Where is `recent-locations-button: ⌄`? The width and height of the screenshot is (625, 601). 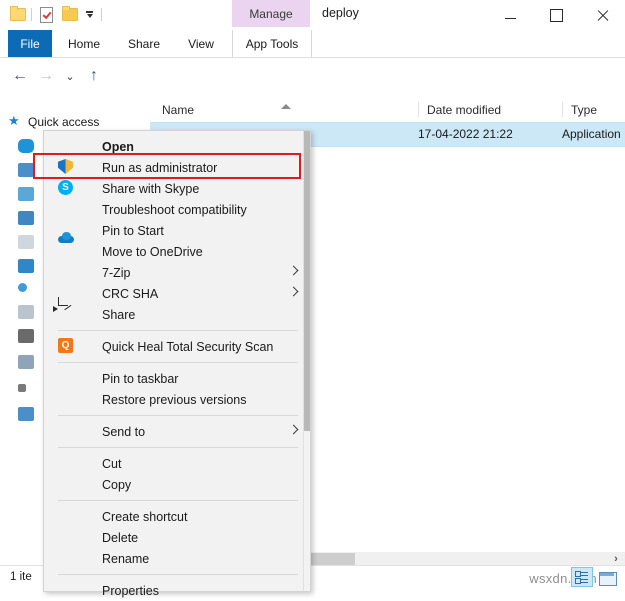
recent-locations-button: ⌄ is located at coordinates (70, 76).